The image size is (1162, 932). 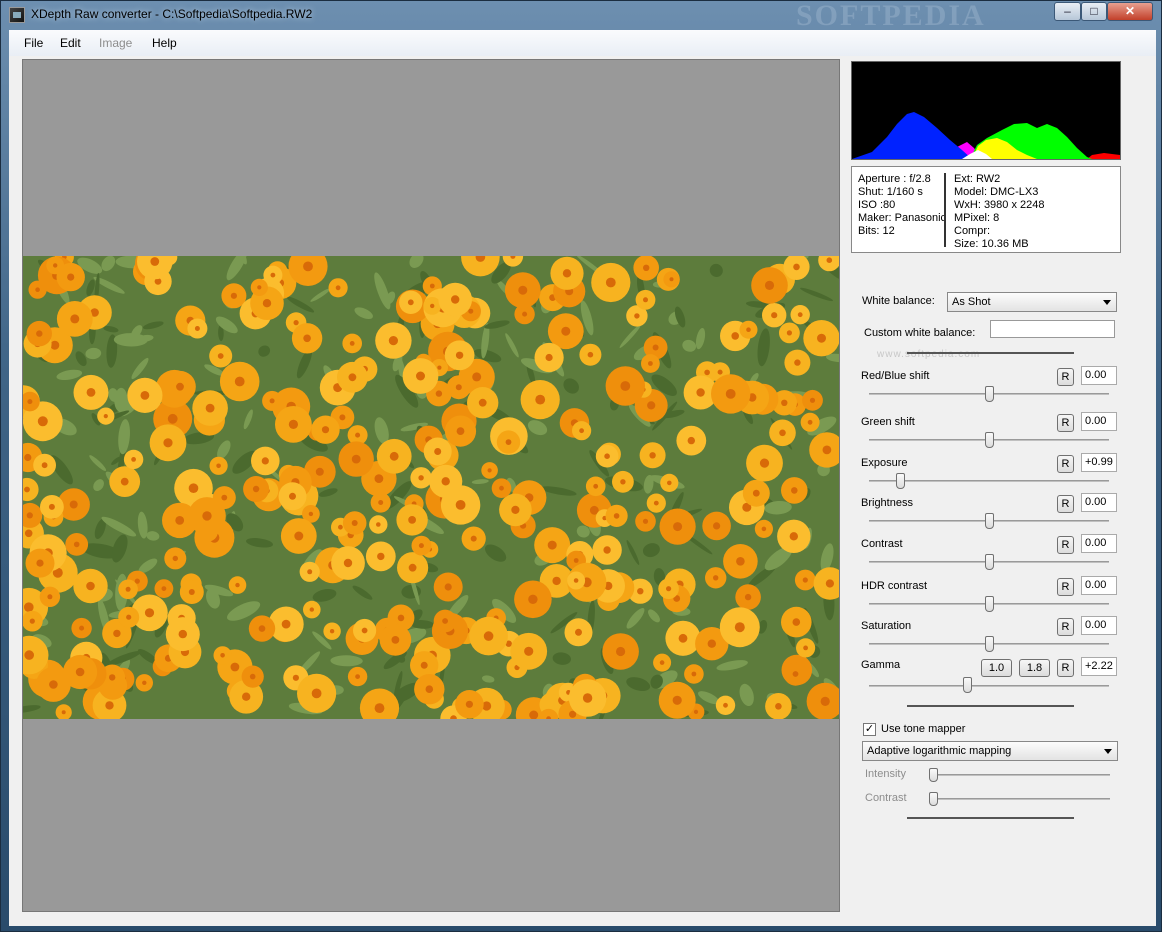 What do you see at coordinates (1099, 462) in the screenshot?
I see `exposure-value: +0.99` at bounding box center [1099, 462].